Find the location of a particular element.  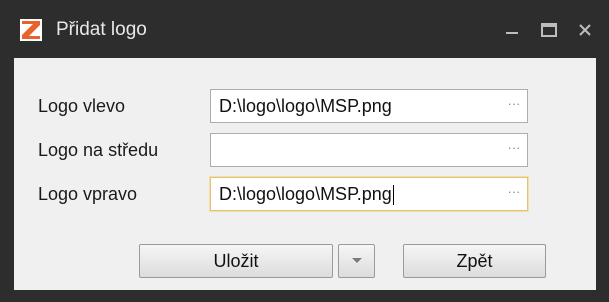

logo-left-value: D:\logo\logo\MSP.png is located at coordinates (305, 106).